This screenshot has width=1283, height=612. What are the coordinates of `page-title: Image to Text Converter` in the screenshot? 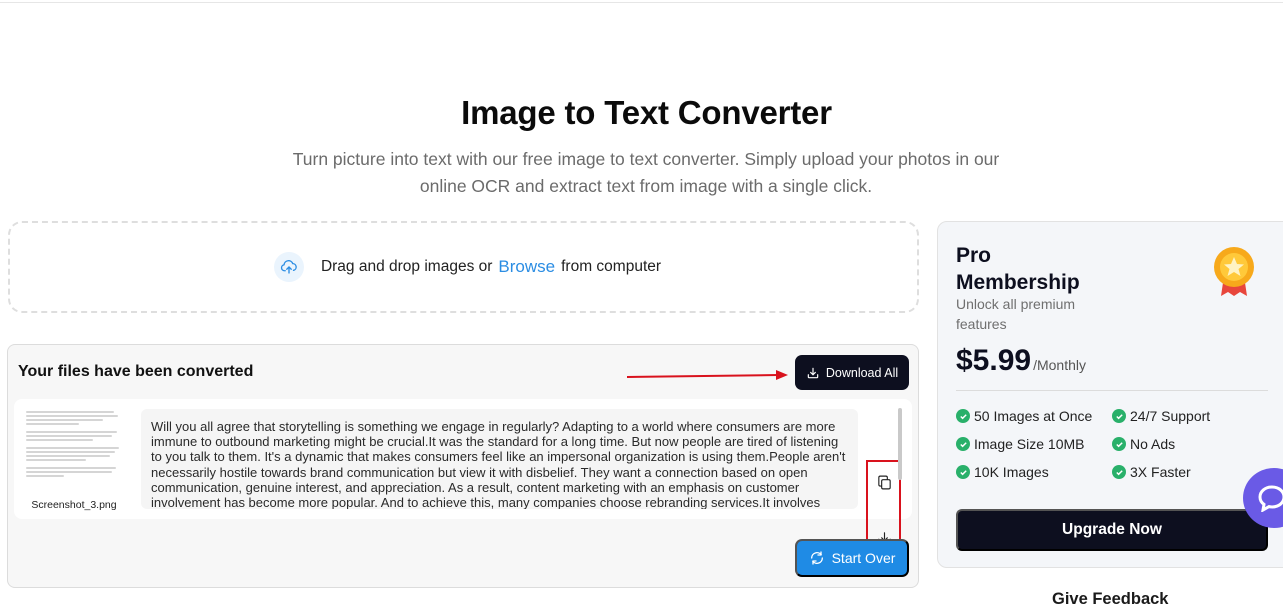 It's located at (646, 112).